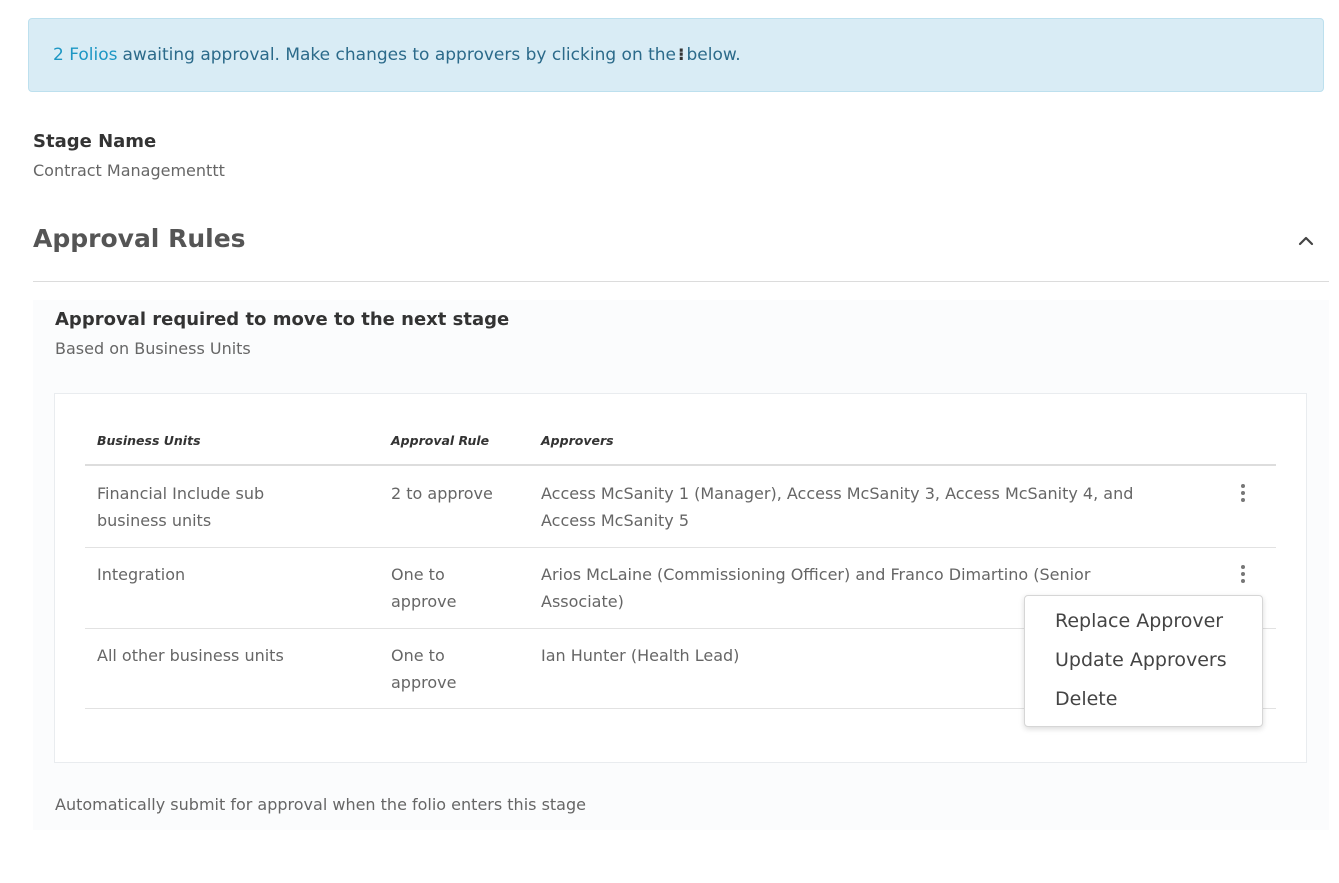 Image resolution: width=1339 pixels, height=883 pixels. What do you see at coordinates (1243, 495) in the screenshot?
I see `row1-kebab-menu-button` at bounding box center [1243, 495].